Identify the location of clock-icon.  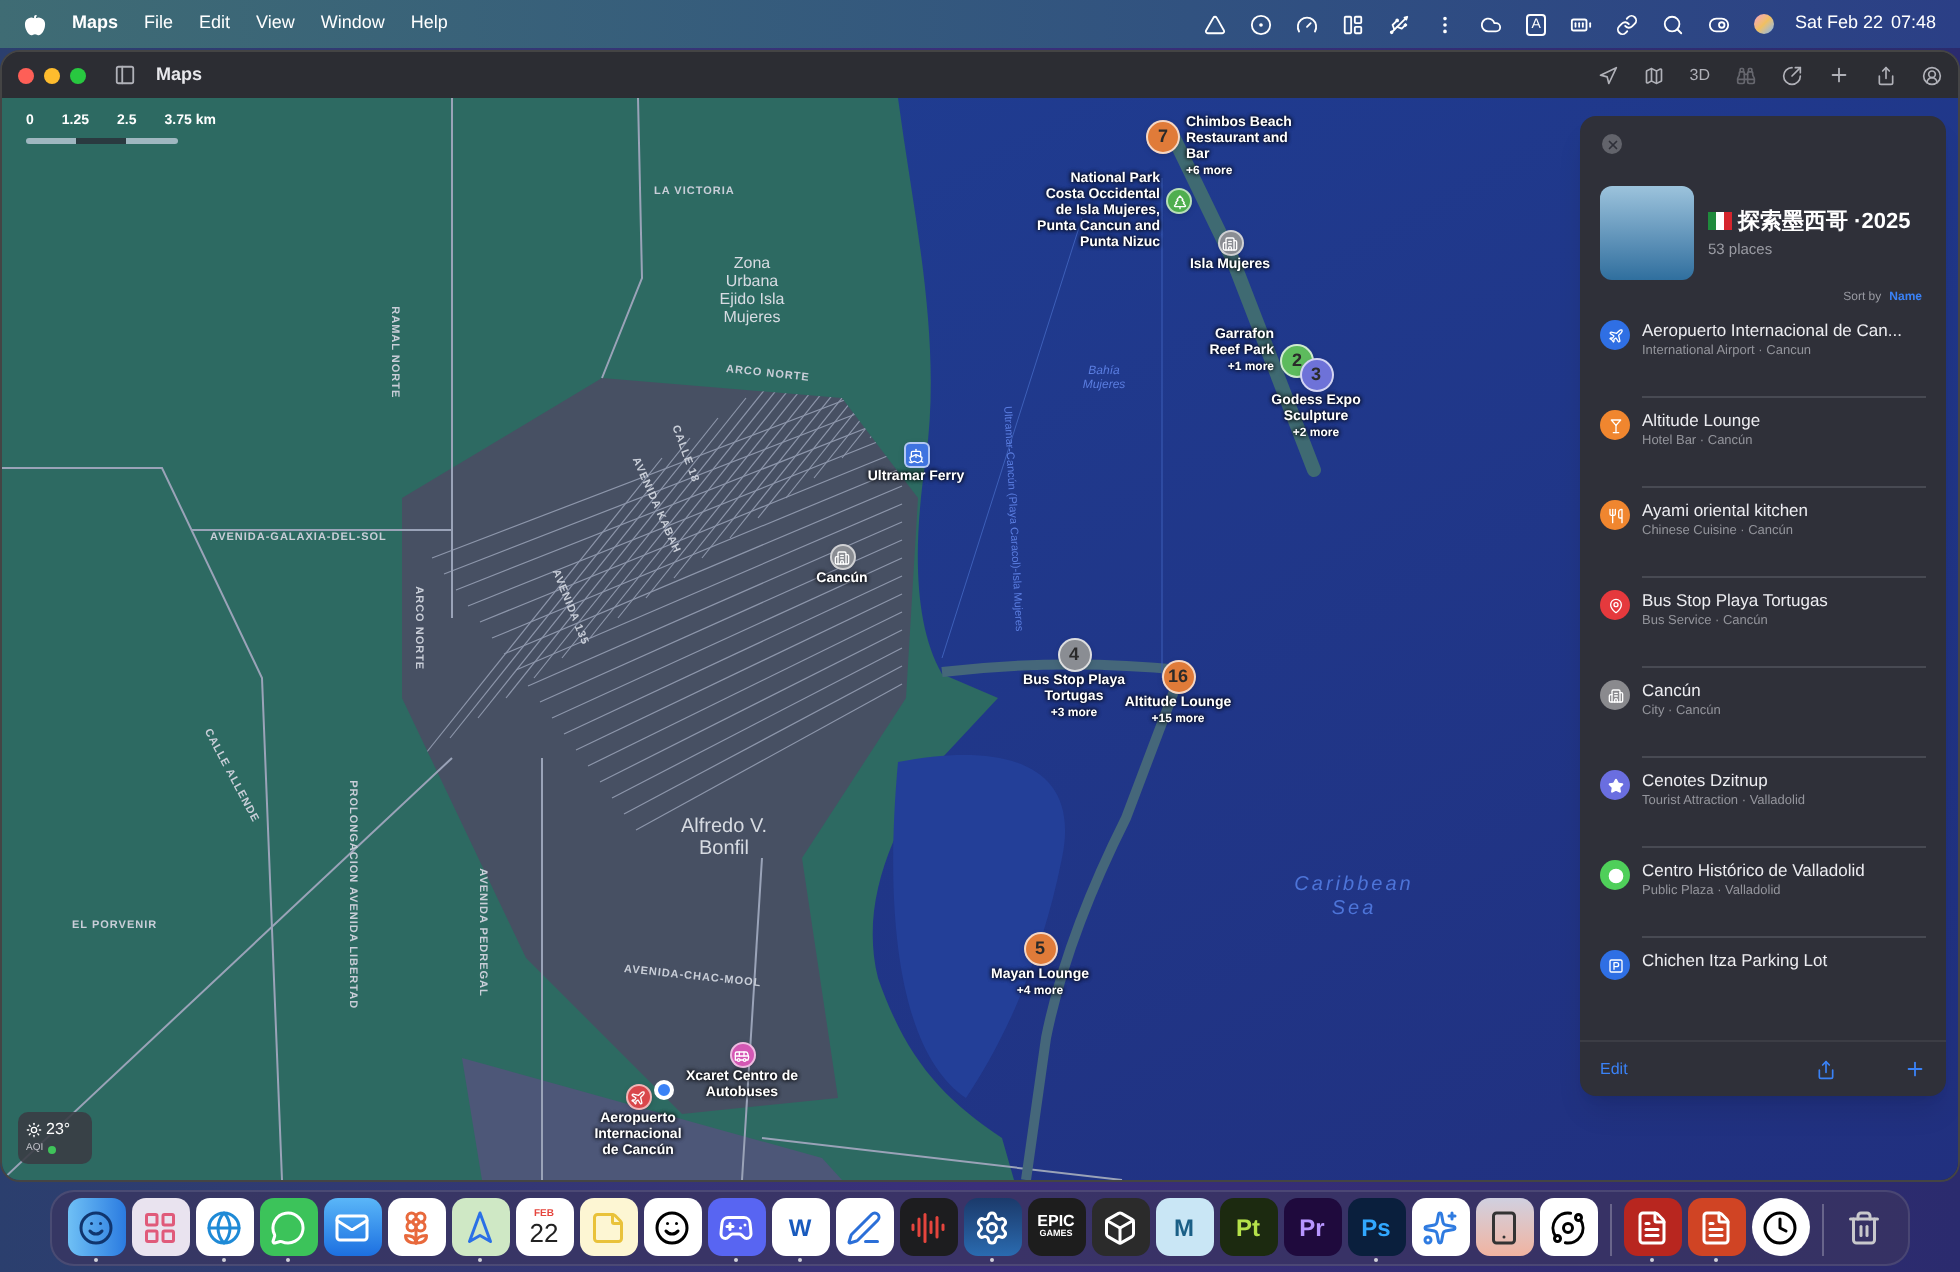
(1780, 1227).